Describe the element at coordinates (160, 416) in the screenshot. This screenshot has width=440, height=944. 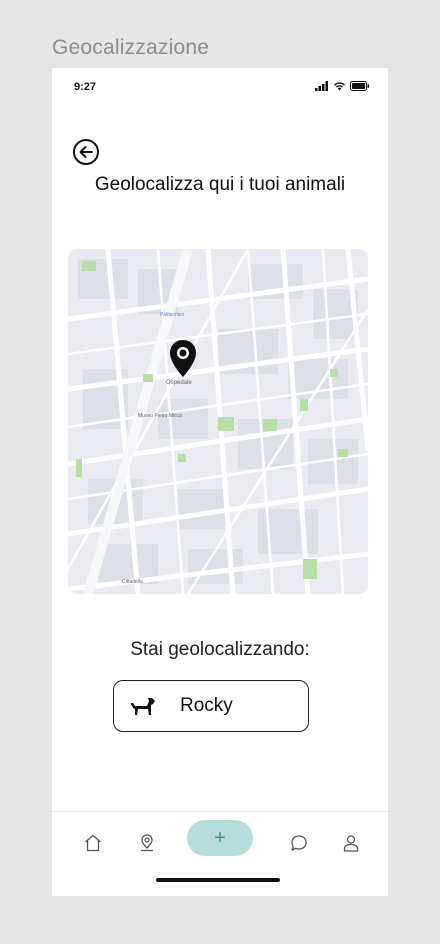
I see `map-label: Museo Pietro Micca` at that location.